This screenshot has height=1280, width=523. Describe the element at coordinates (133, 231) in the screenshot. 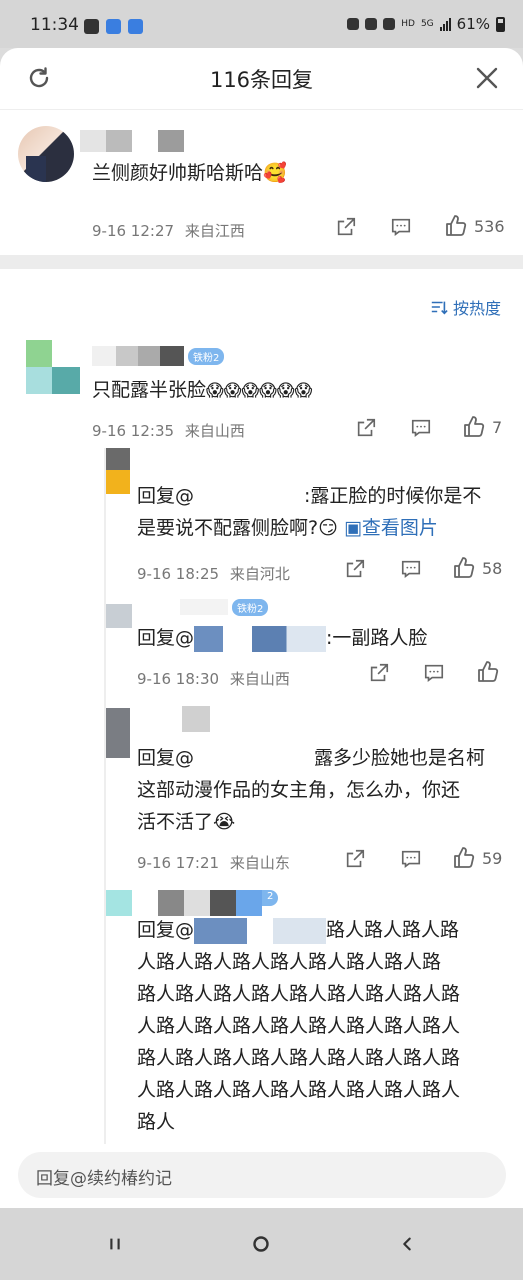

I see `comment-time: 9-16 12:27` at that location.